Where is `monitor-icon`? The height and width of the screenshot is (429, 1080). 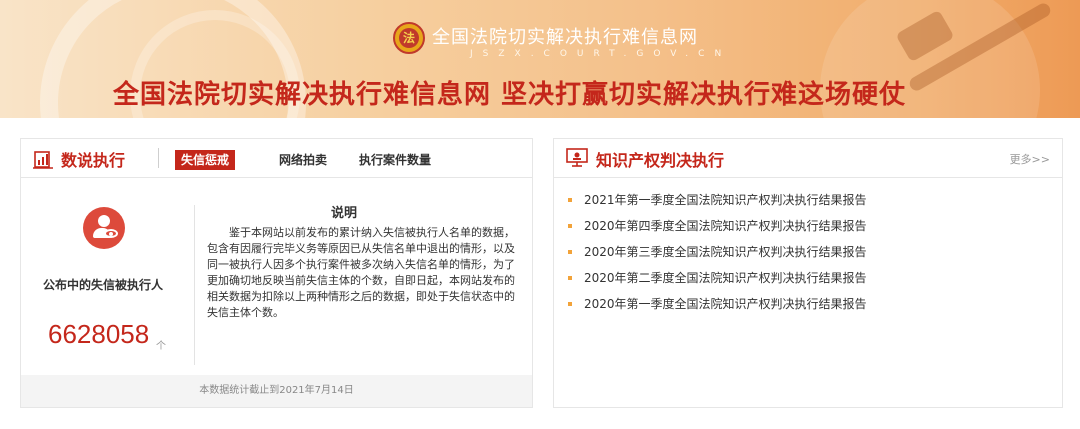
monitor-icon is located at coordinates (577, 157).